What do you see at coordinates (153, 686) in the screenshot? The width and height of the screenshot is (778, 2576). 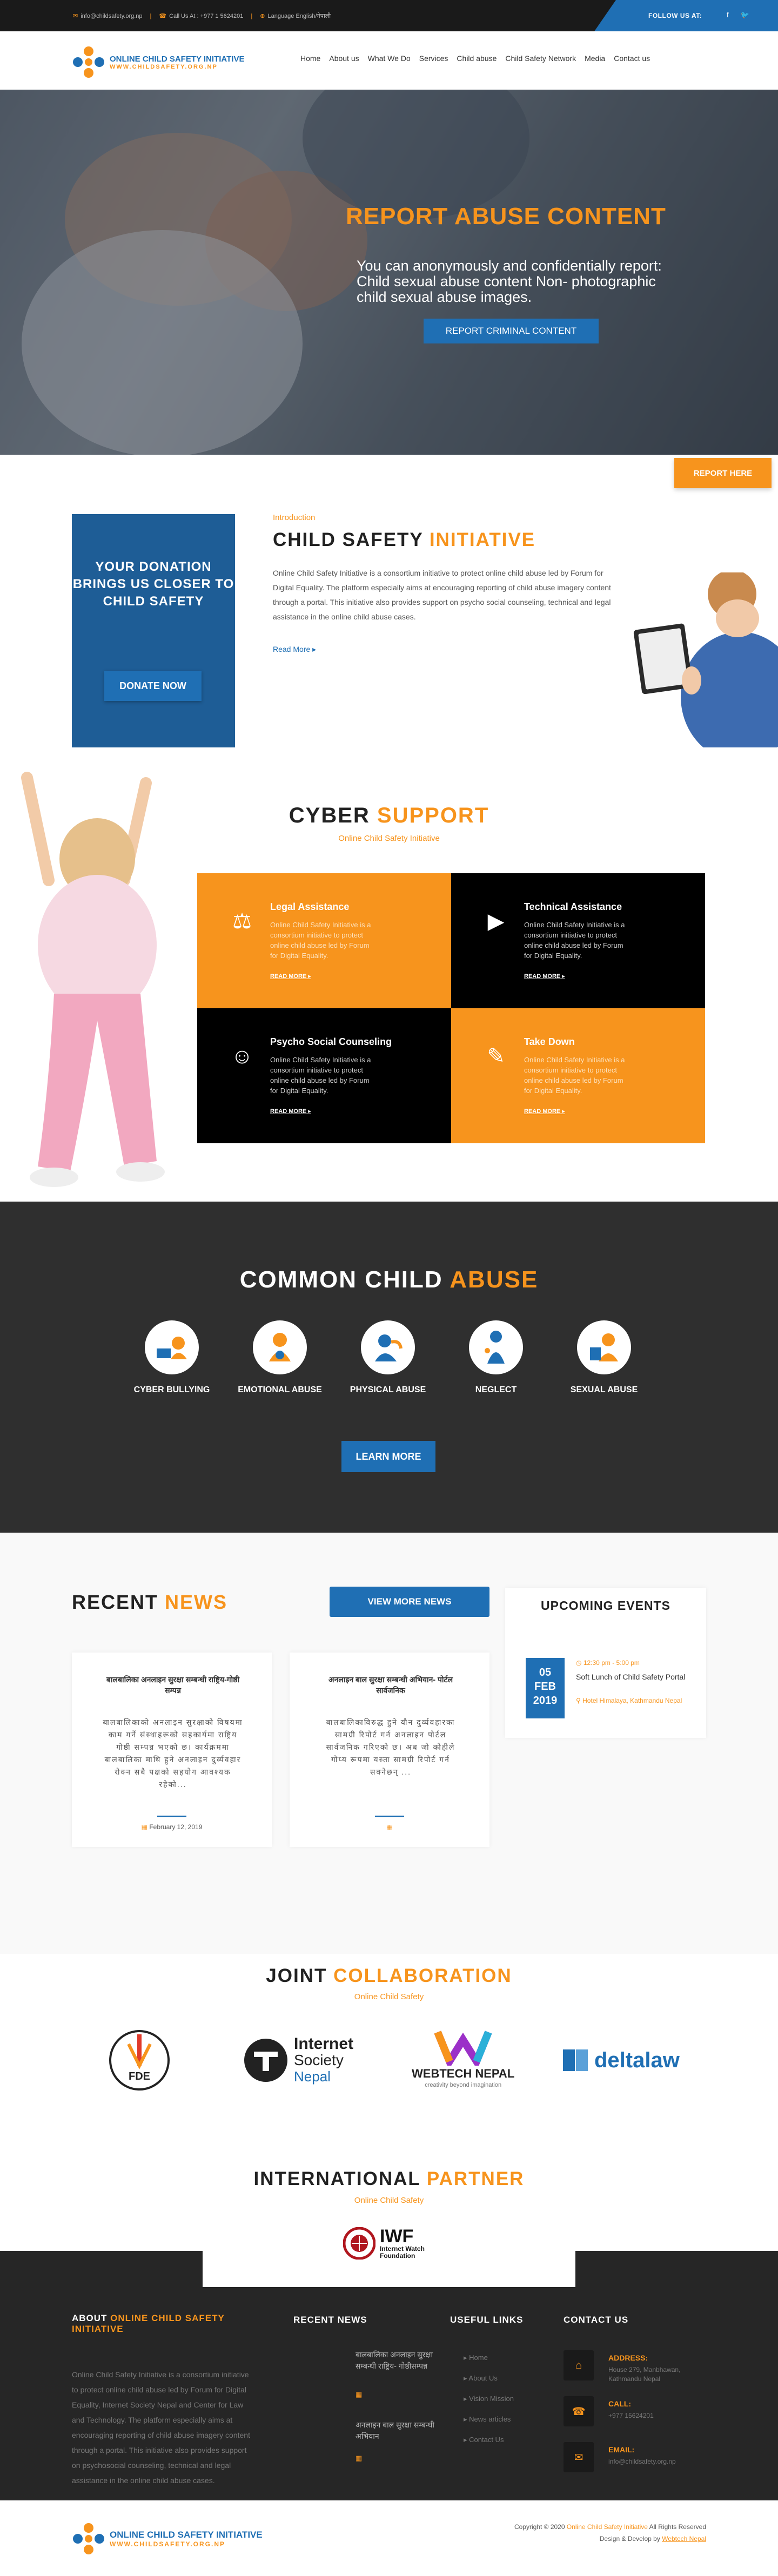 I see `donate-now-button: DONATE NOW` at bounding box center [153, 686].